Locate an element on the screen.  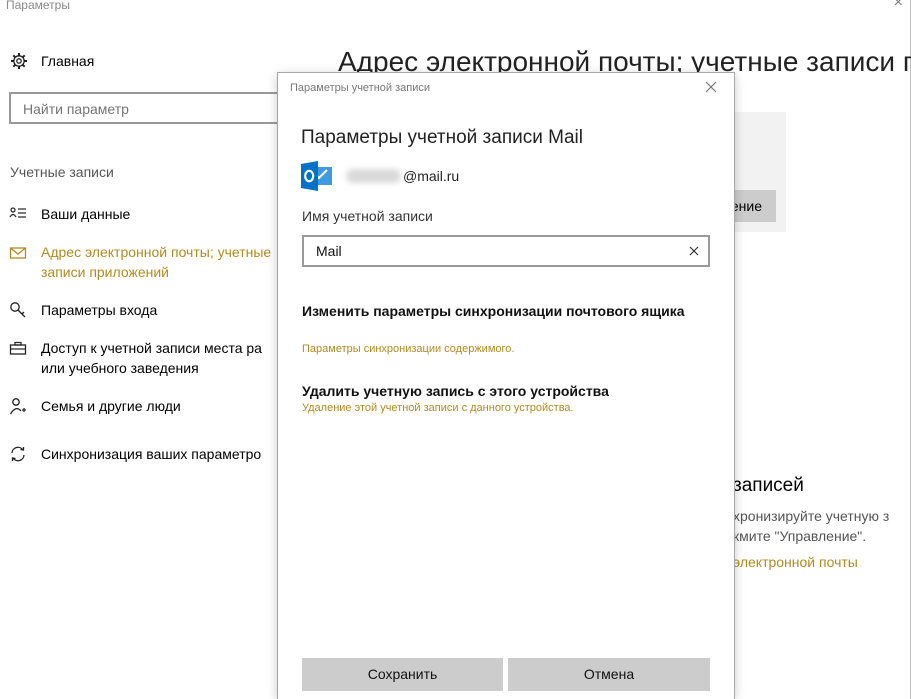
person-add-icon is located at coordinates (17, 406).